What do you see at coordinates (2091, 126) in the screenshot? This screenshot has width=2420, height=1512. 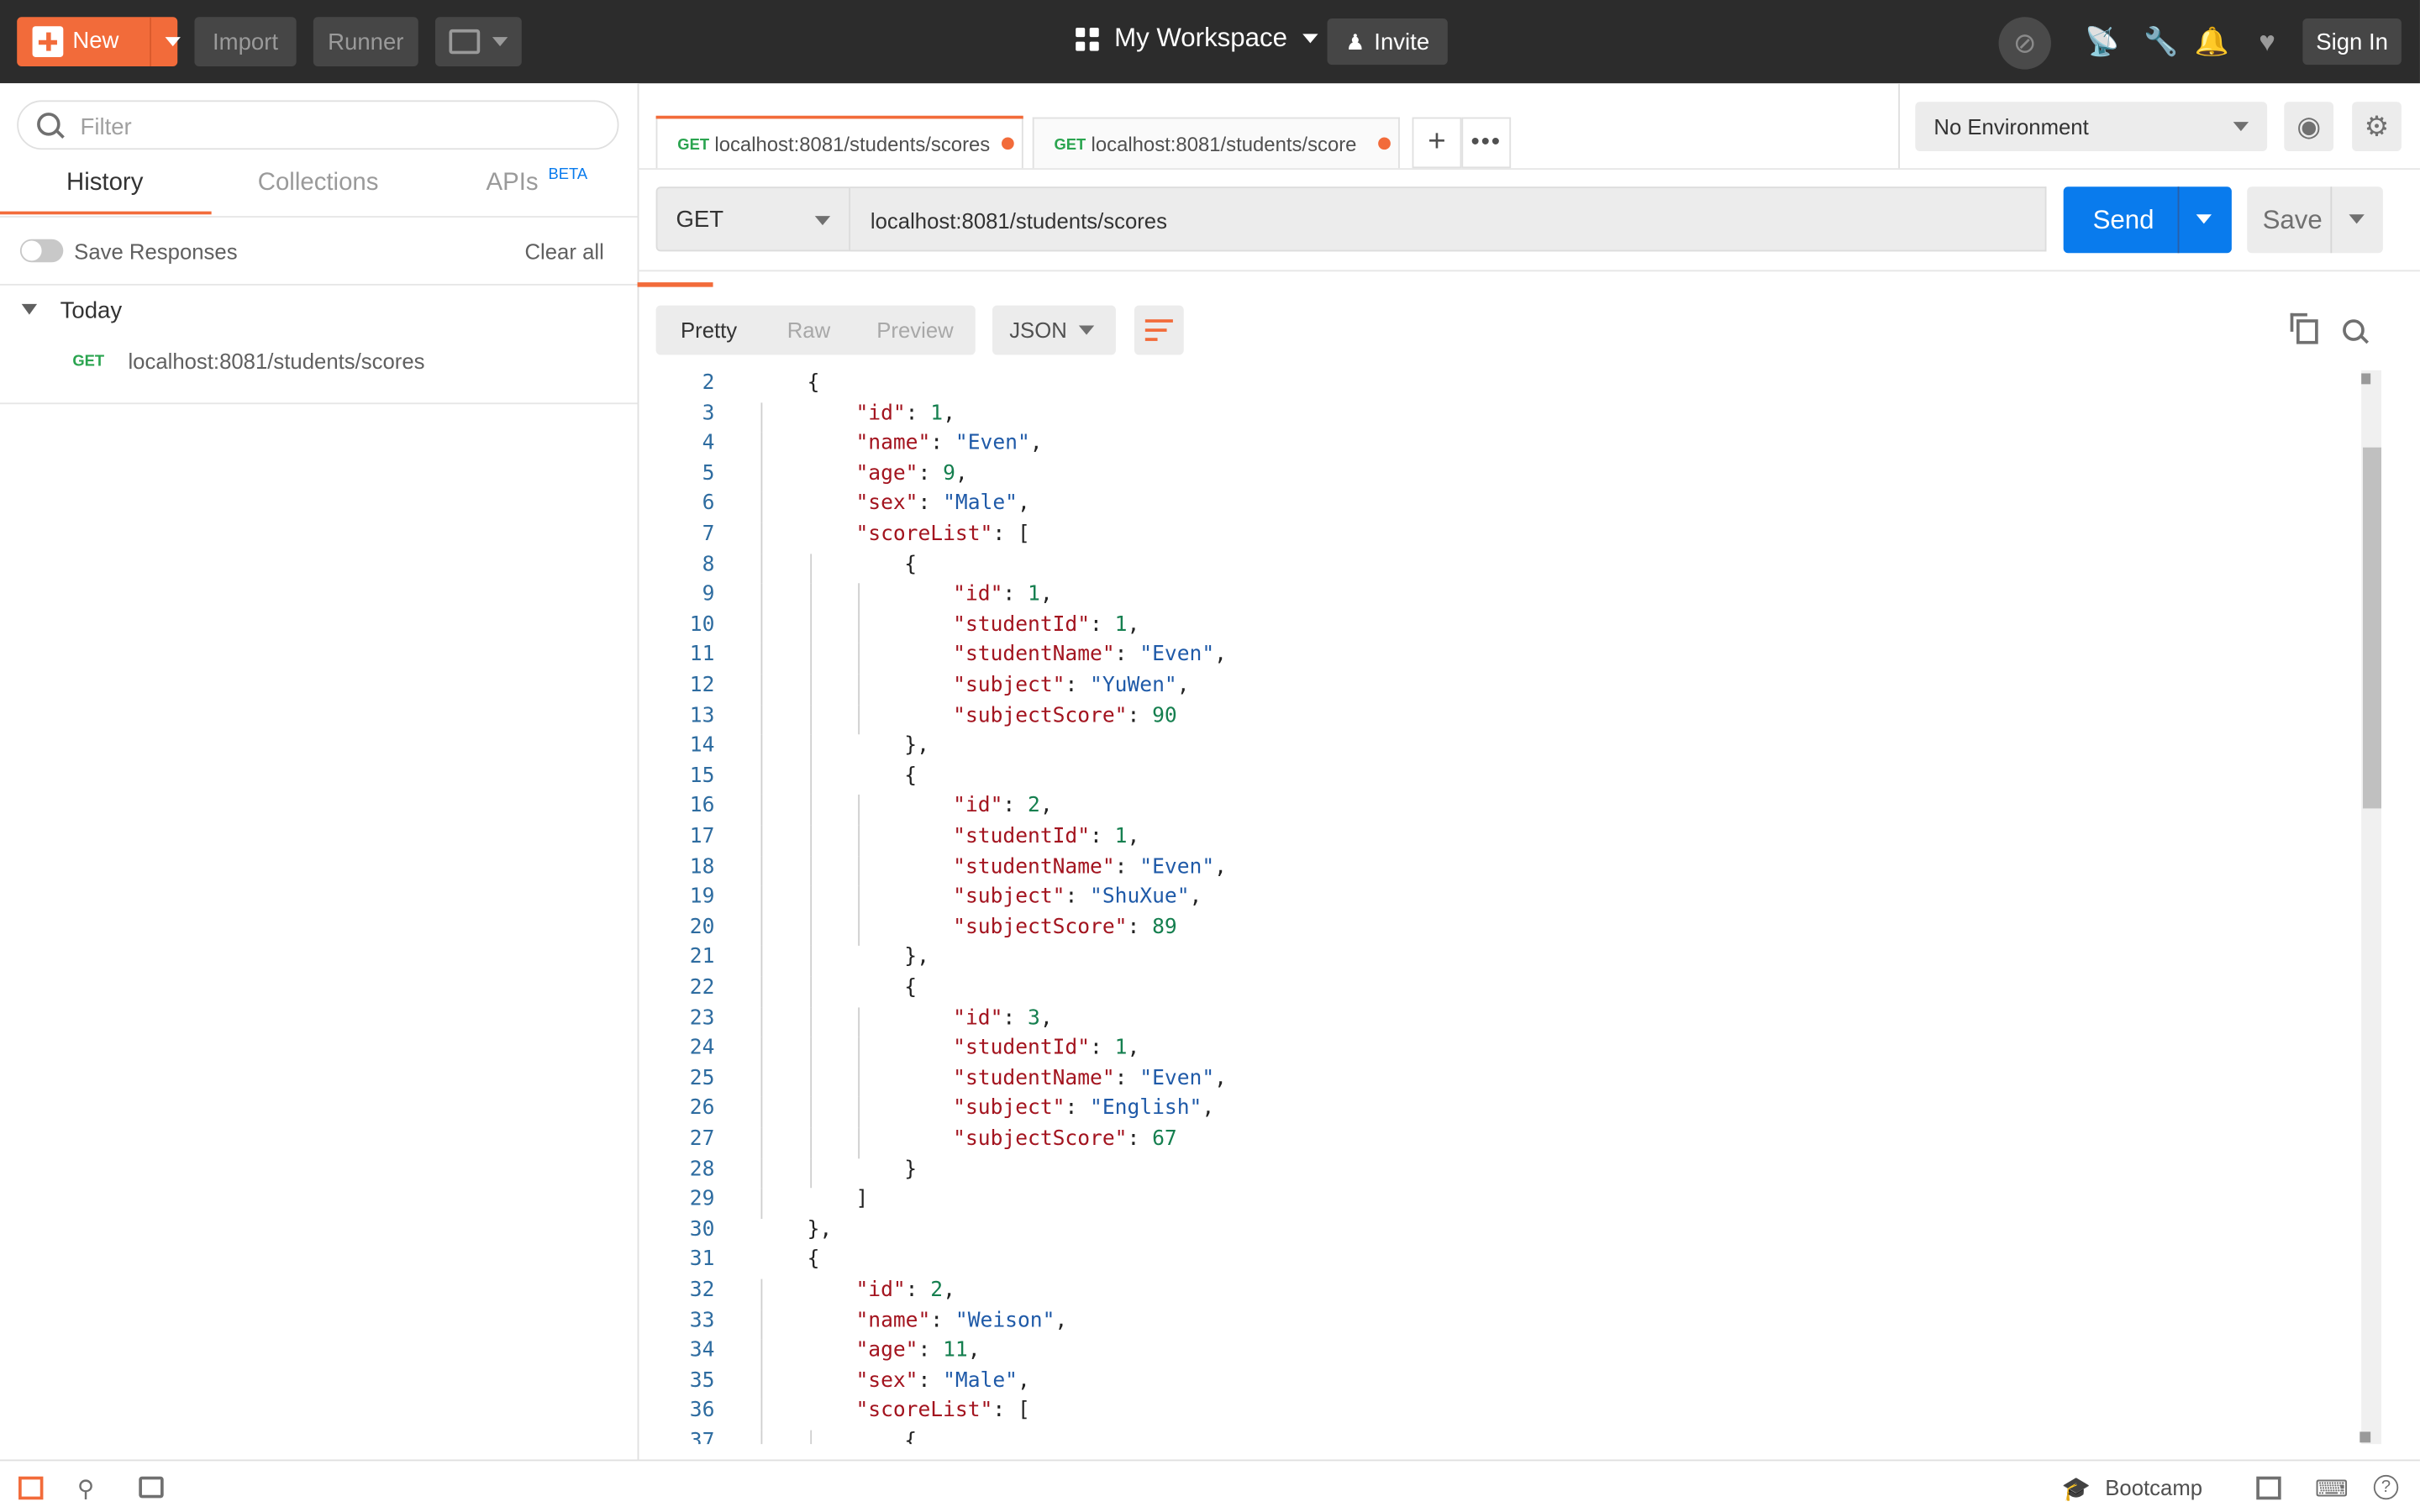 I see `environment-select: No Environment` at bounding box center [2091, 126].